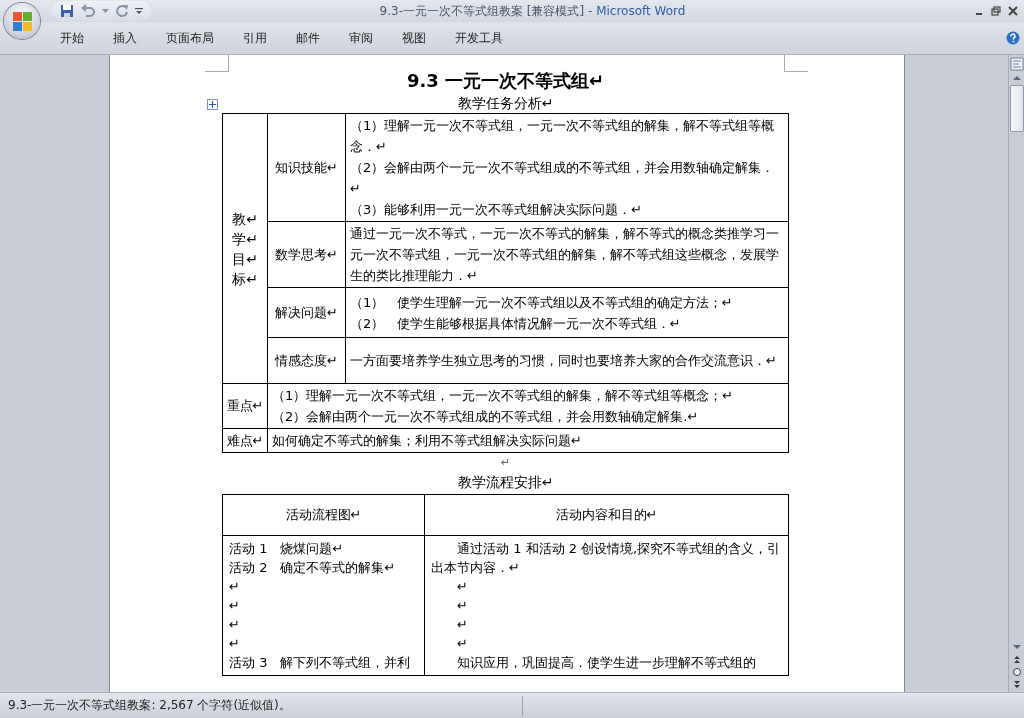  I want to click on cell-text: （1）理解一元一次不等式组，一元一次不等式组的解集，解不等式组等概念；↵, so click(503, 396).